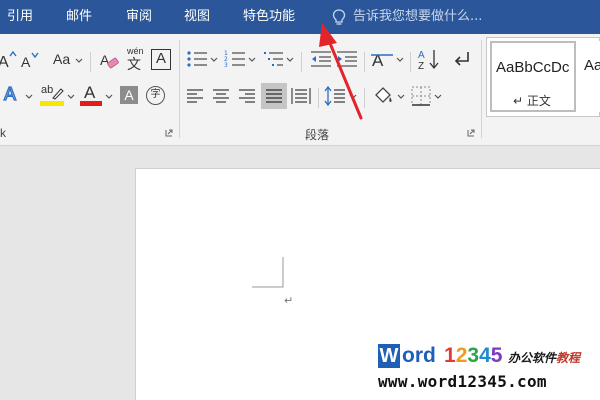 The height and width of the screenshot is (400, 600). What do you see at coordinates (197, 17) in the screenshot?
I see `tab-view: 视图` at bounding box center [197, 17].